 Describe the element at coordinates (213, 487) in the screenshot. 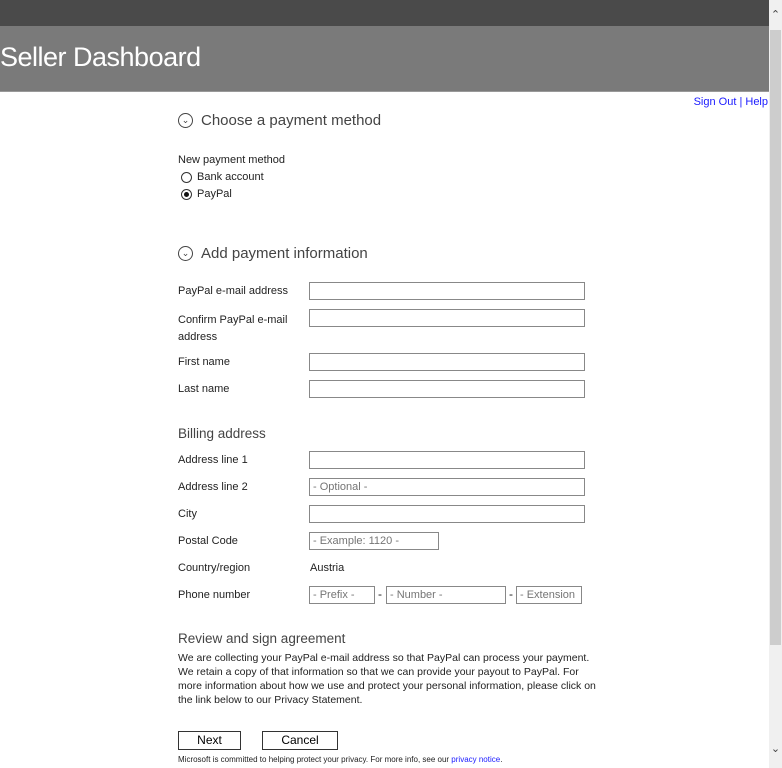

I see `address2-label: Address line 2` at that location.